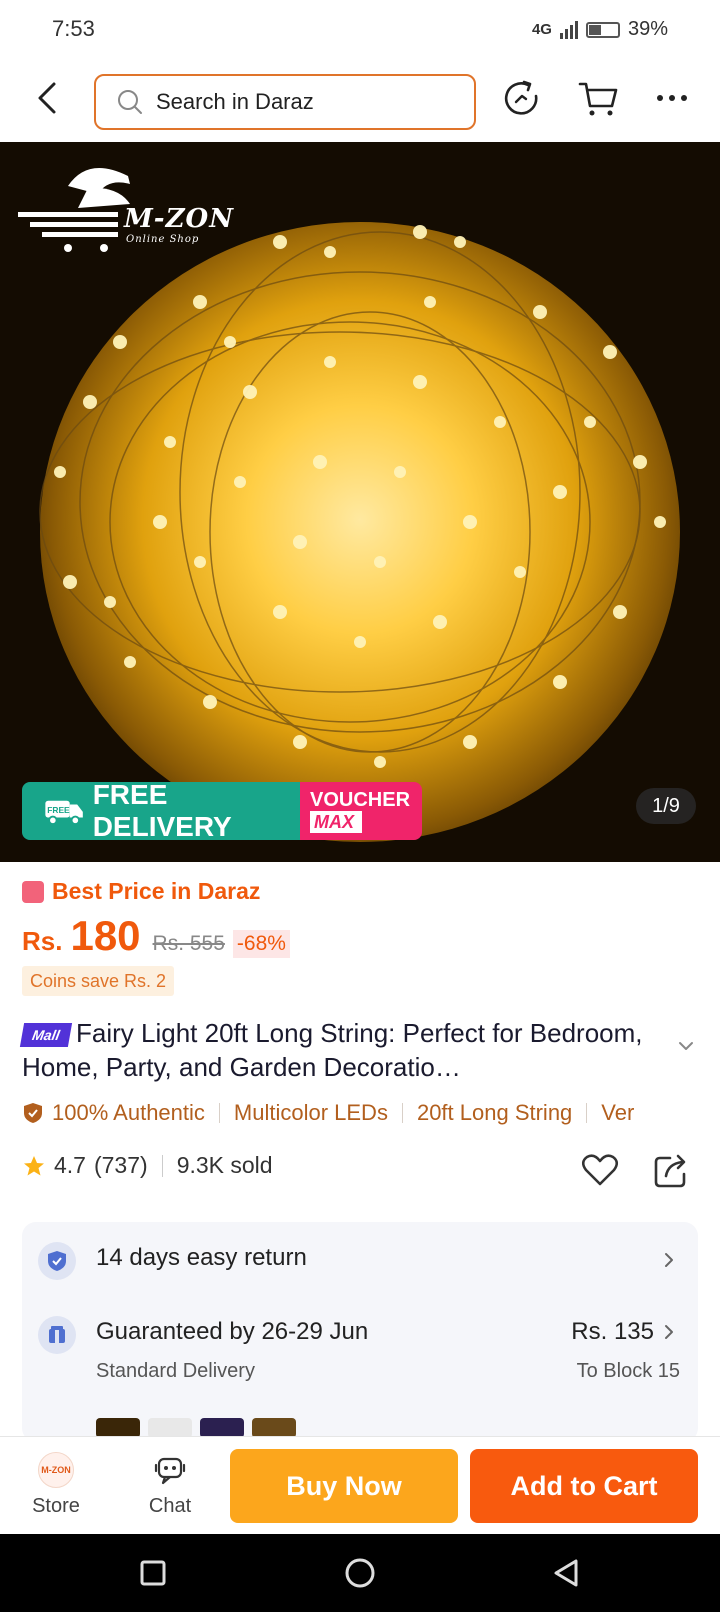 The height and width of the screenshot is (1612, 720). What do you see at coordinates (647, 29) in the screenshot?
I see `battery-percent: 39%` at bounding box center [647, 29].